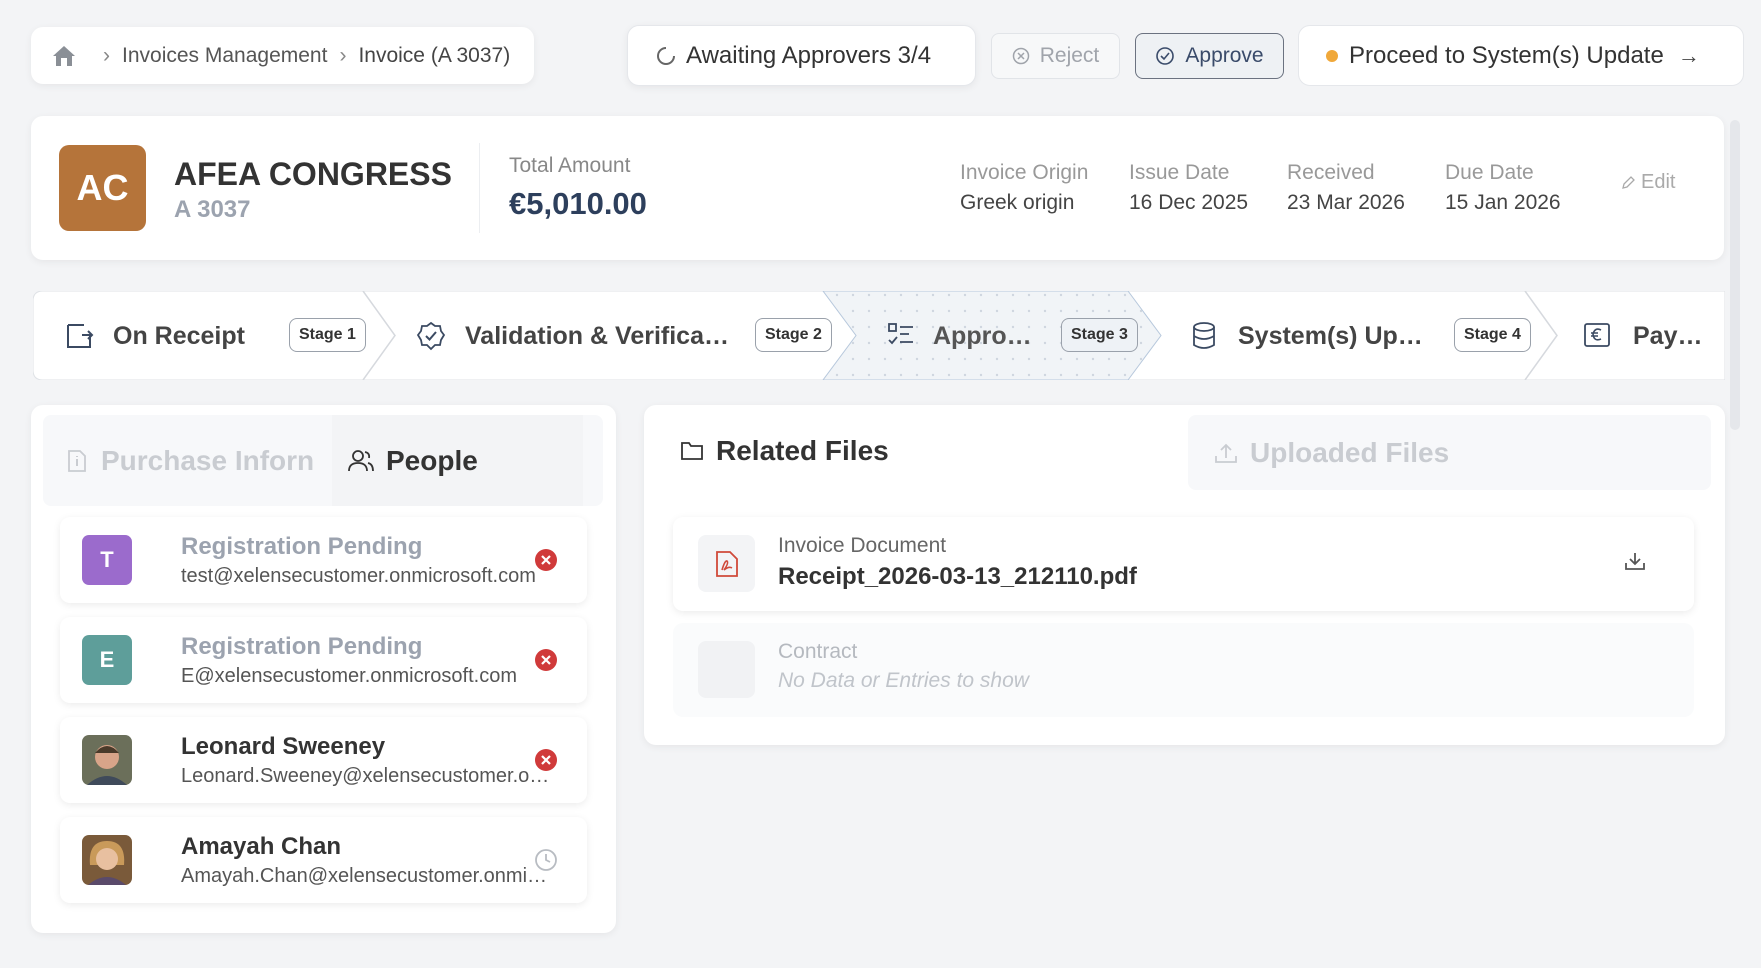 This screenshot has height=968, width=1761. Describe the element at coordinates (1489, 172) in the screenshot. I see `meta-label: Due Date` at that location.